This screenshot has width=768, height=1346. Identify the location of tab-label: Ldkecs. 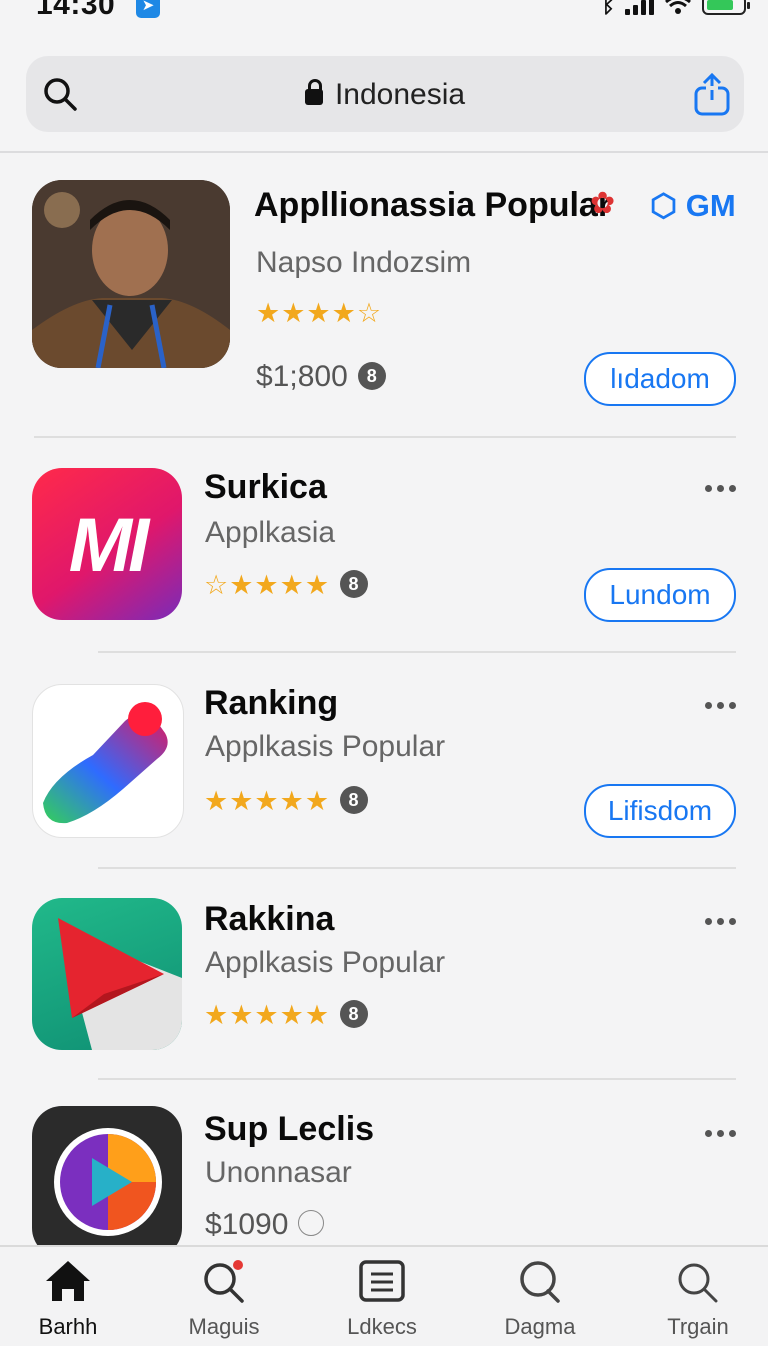
(382, 1326).